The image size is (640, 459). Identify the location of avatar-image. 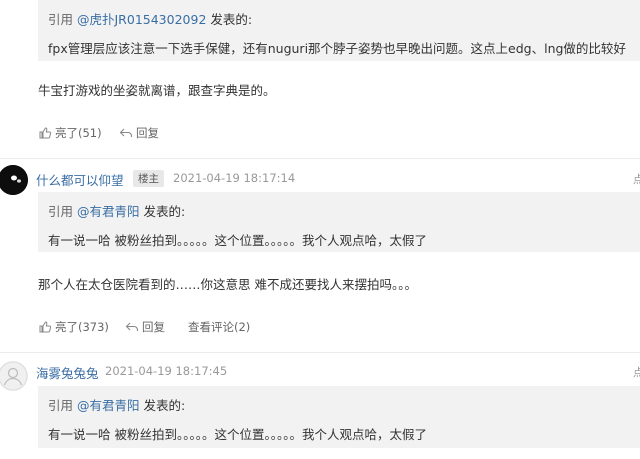
(14, 180).